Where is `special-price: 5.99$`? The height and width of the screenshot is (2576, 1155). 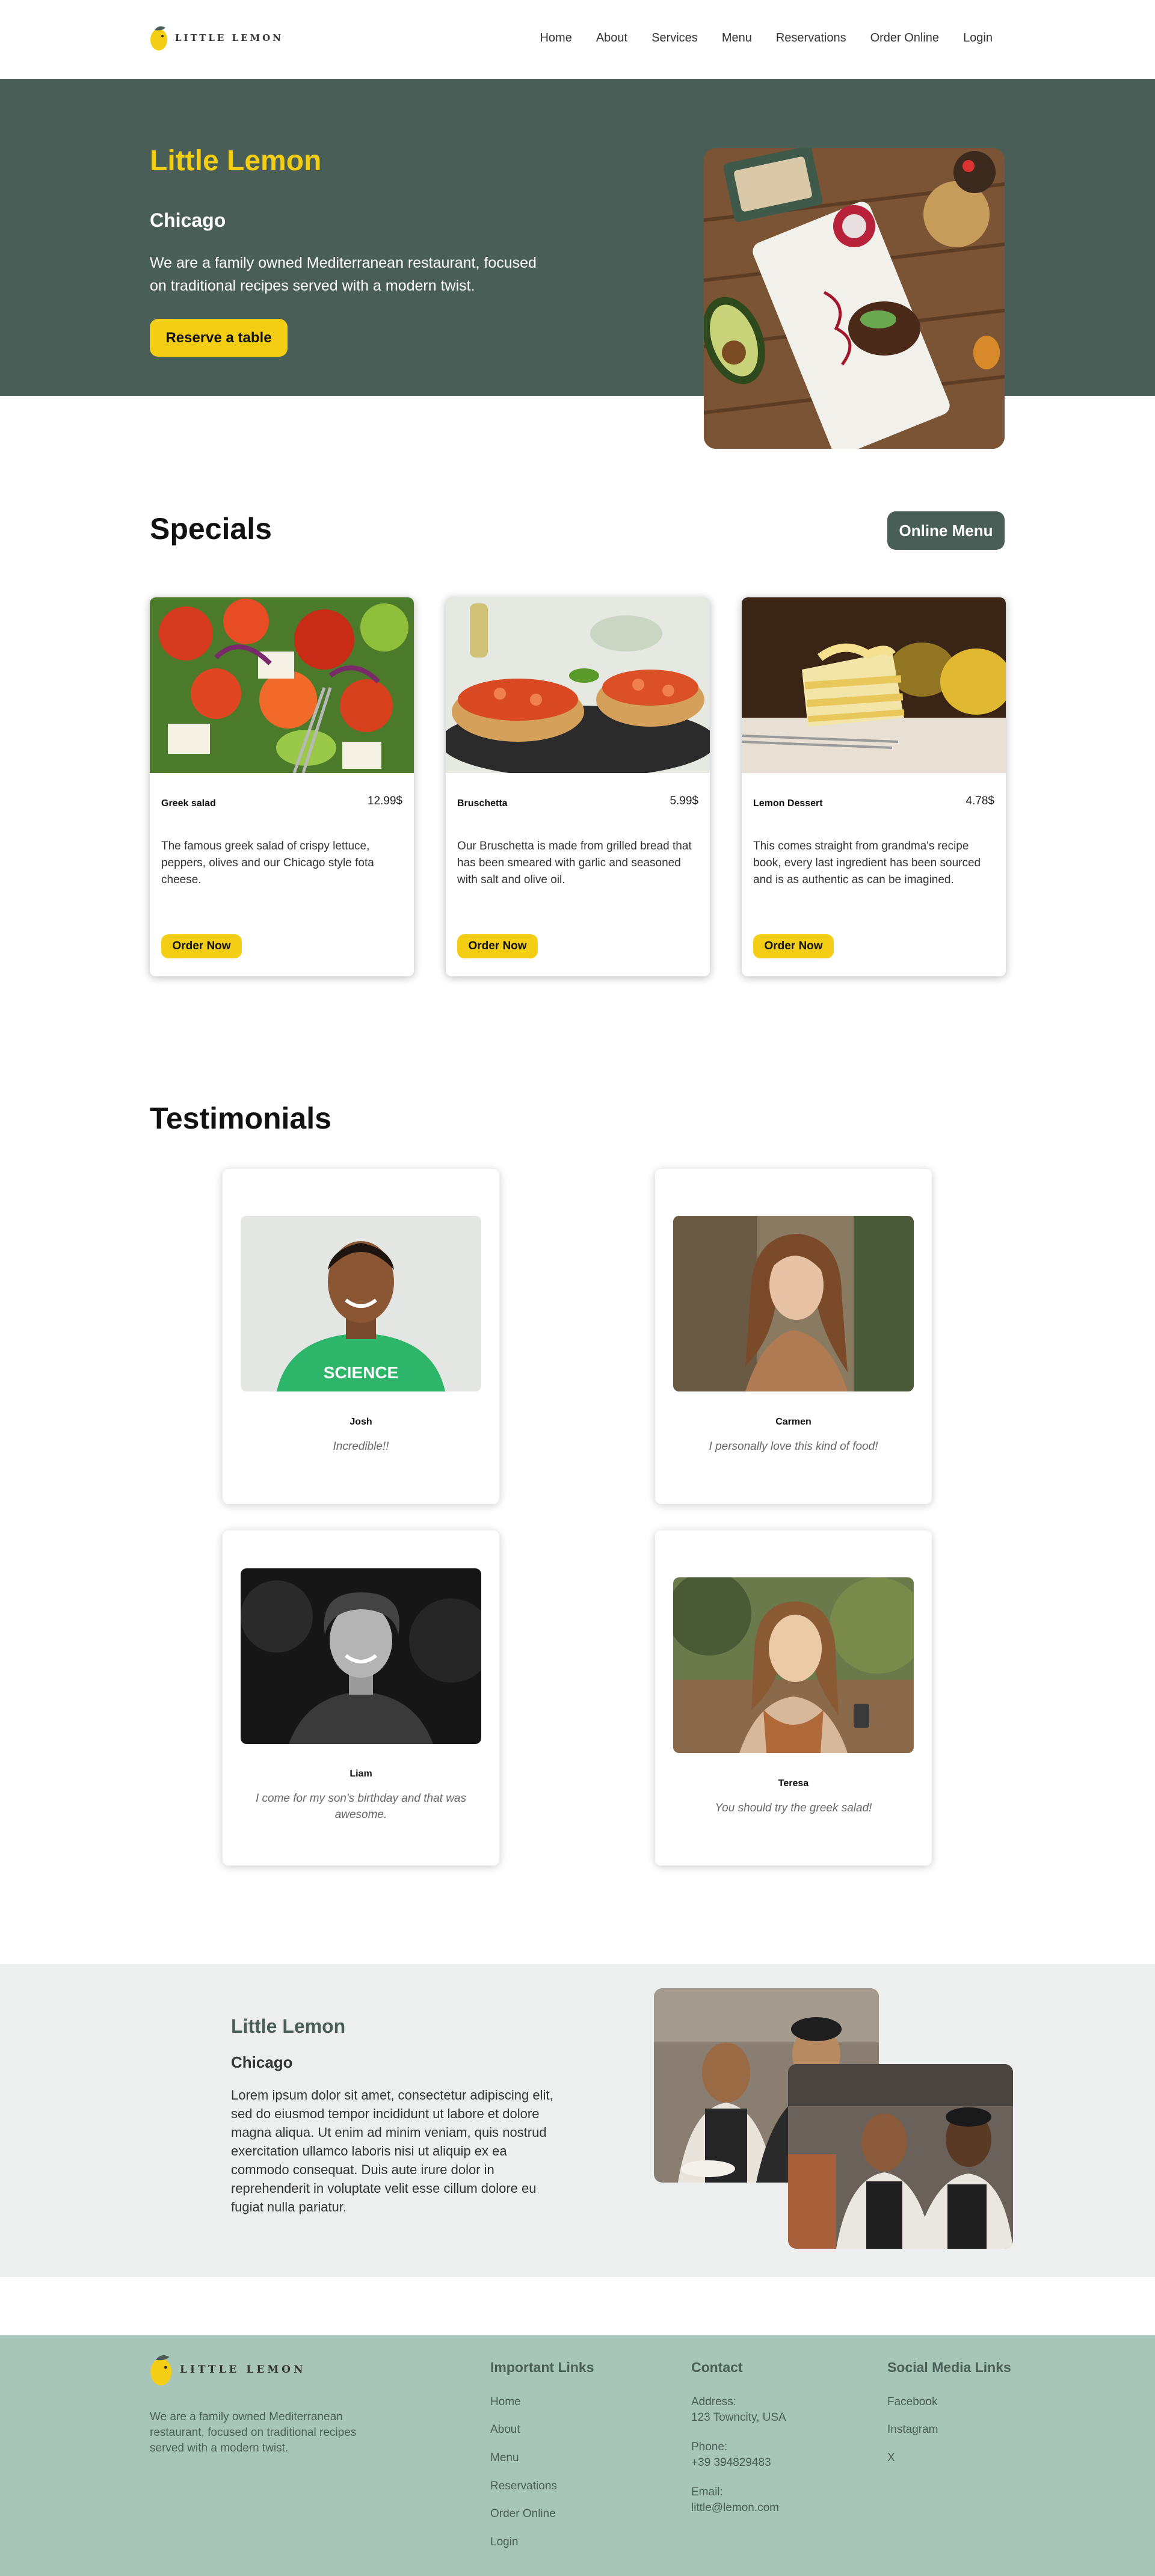
special-price: 5.99$ is located at coordinates (684, 801).